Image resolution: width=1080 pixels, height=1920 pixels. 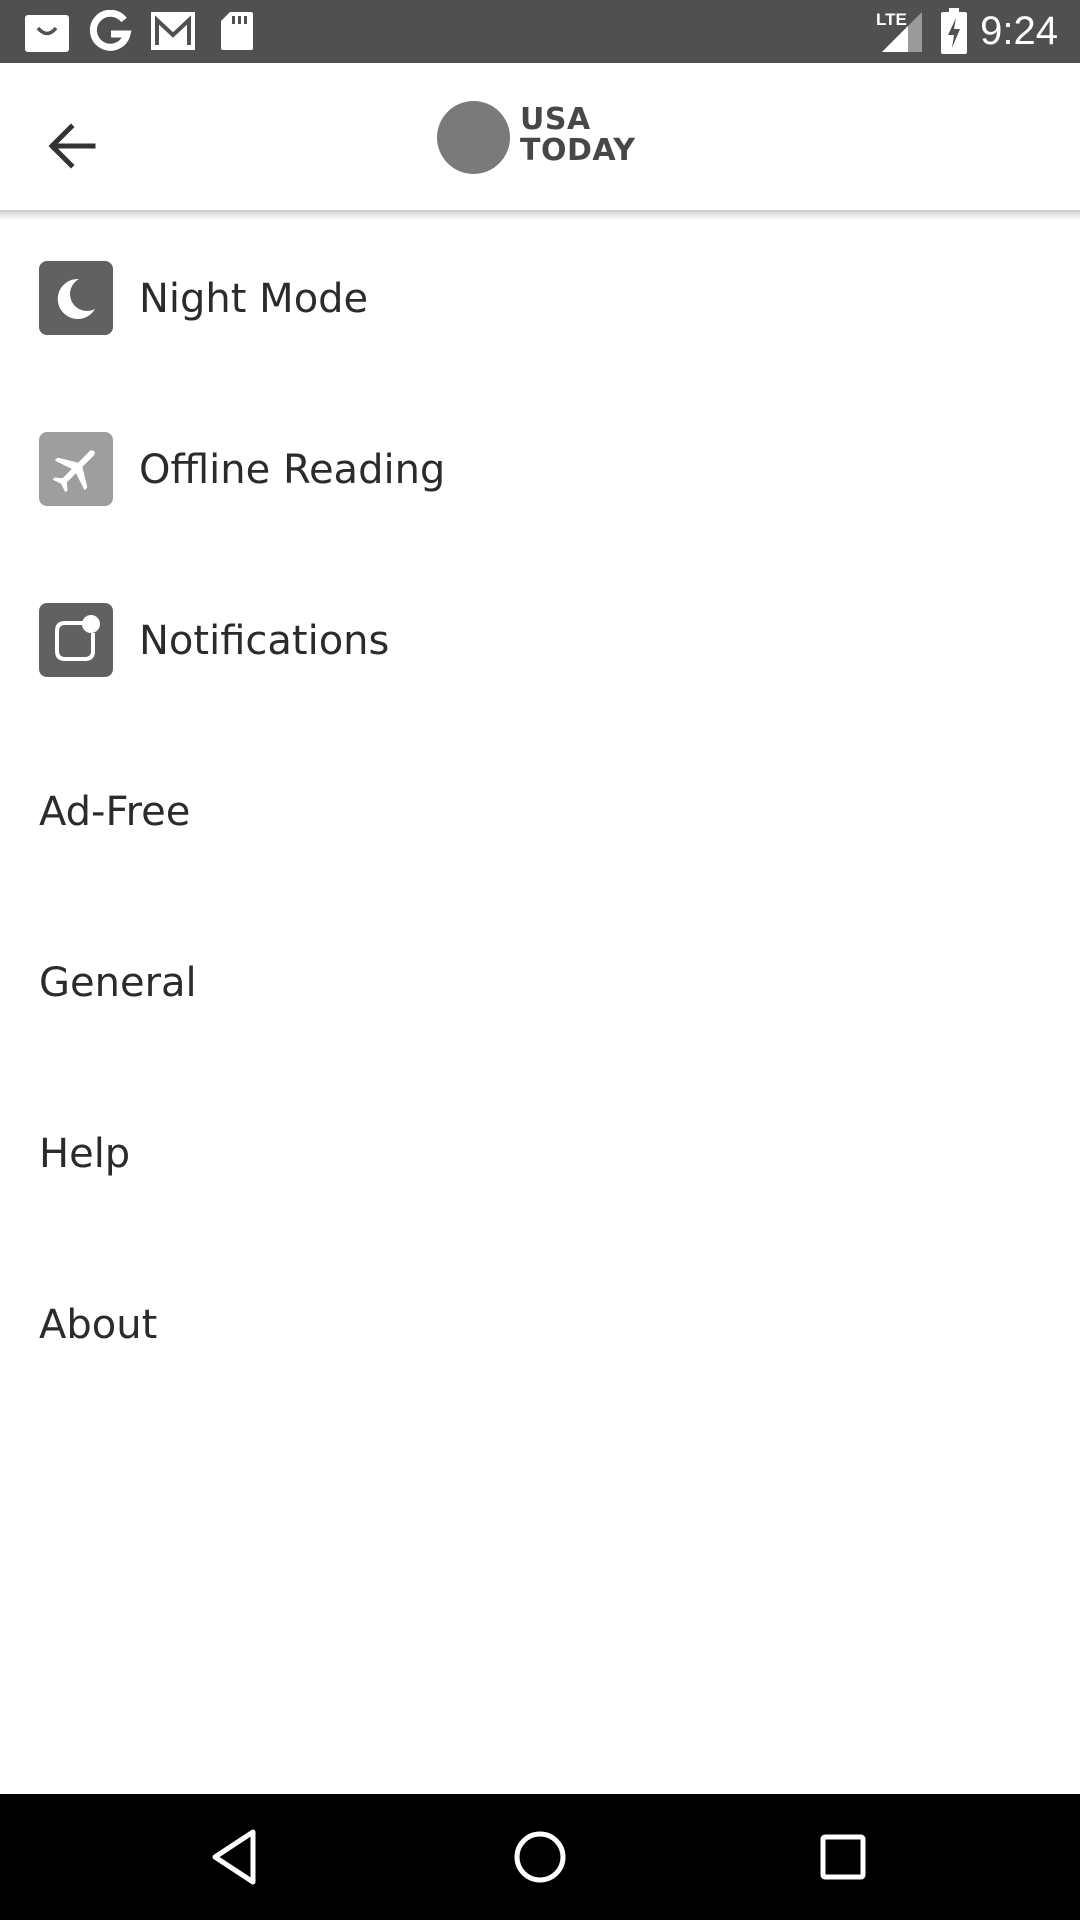 I want to click on logo-line-usa: USA, so click(x=555, y=119).